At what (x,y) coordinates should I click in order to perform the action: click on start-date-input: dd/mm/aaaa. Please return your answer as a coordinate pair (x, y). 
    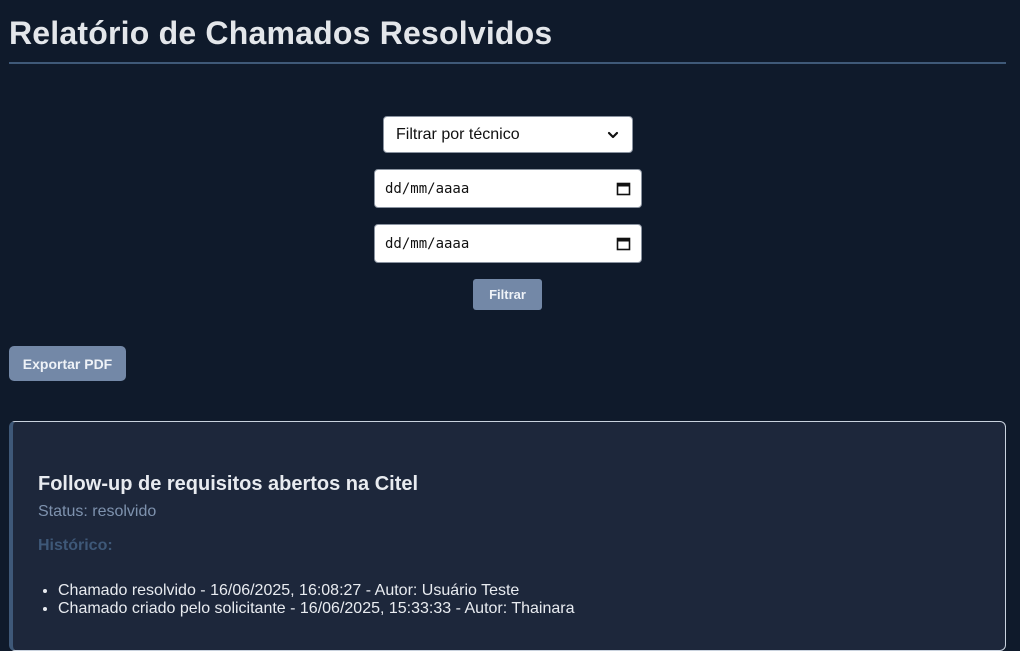
    Looking at the image, I should click on (508, 188).